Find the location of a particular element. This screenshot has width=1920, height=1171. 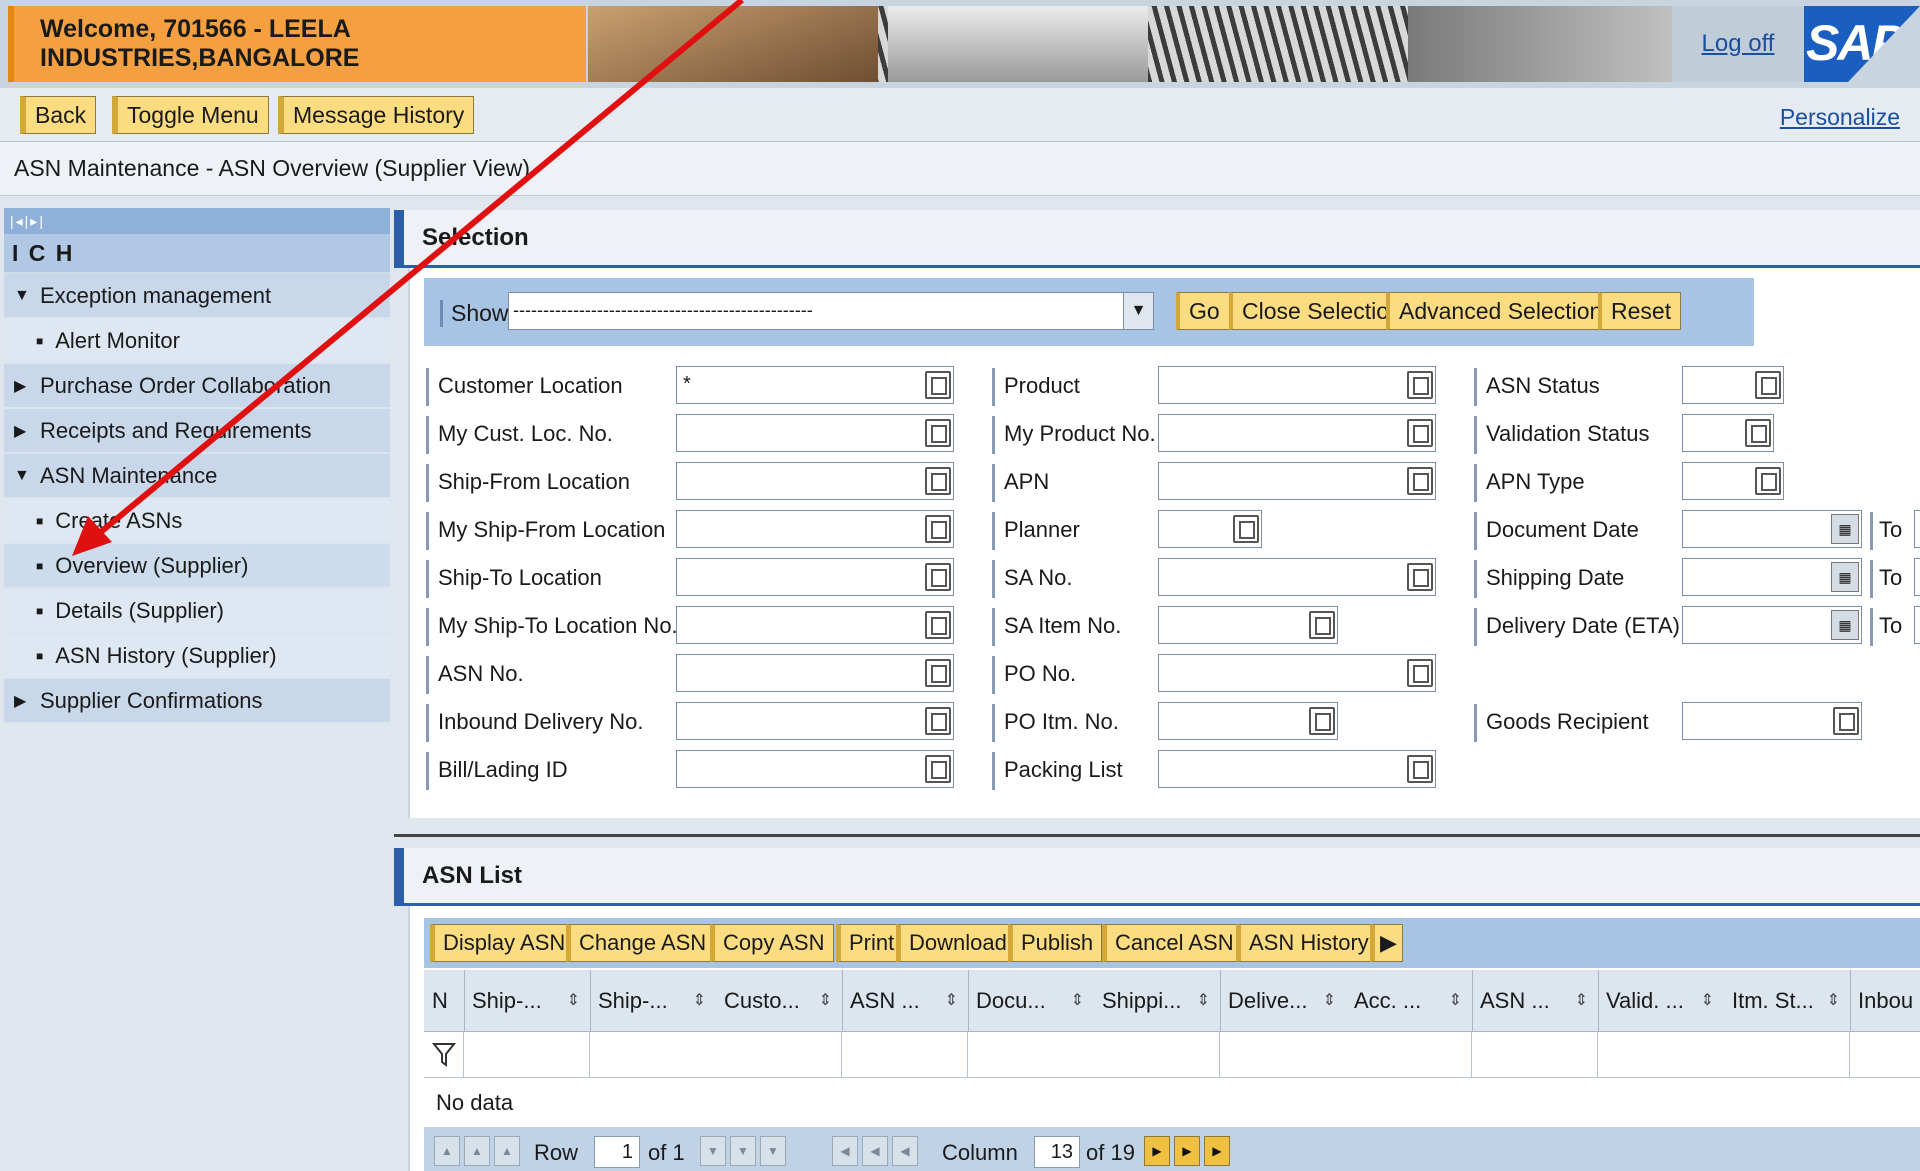

po-itm-no-input is located at coordinates (1248, 721).